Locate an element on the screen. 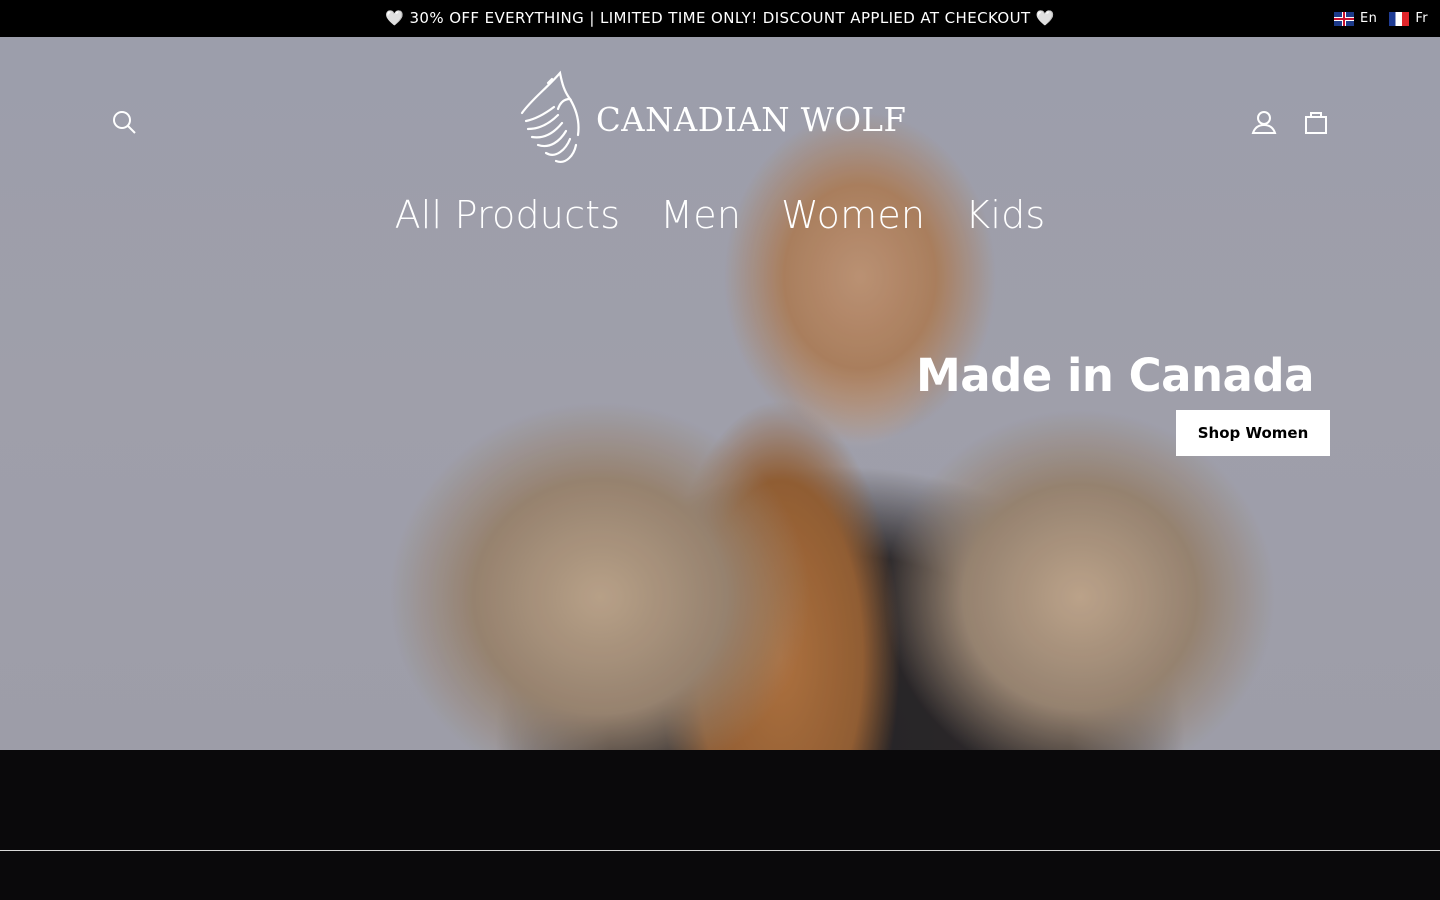 The image size is (1440, 900). brand-name: CANADIAN WOLF is located at coordinates (751, 119).